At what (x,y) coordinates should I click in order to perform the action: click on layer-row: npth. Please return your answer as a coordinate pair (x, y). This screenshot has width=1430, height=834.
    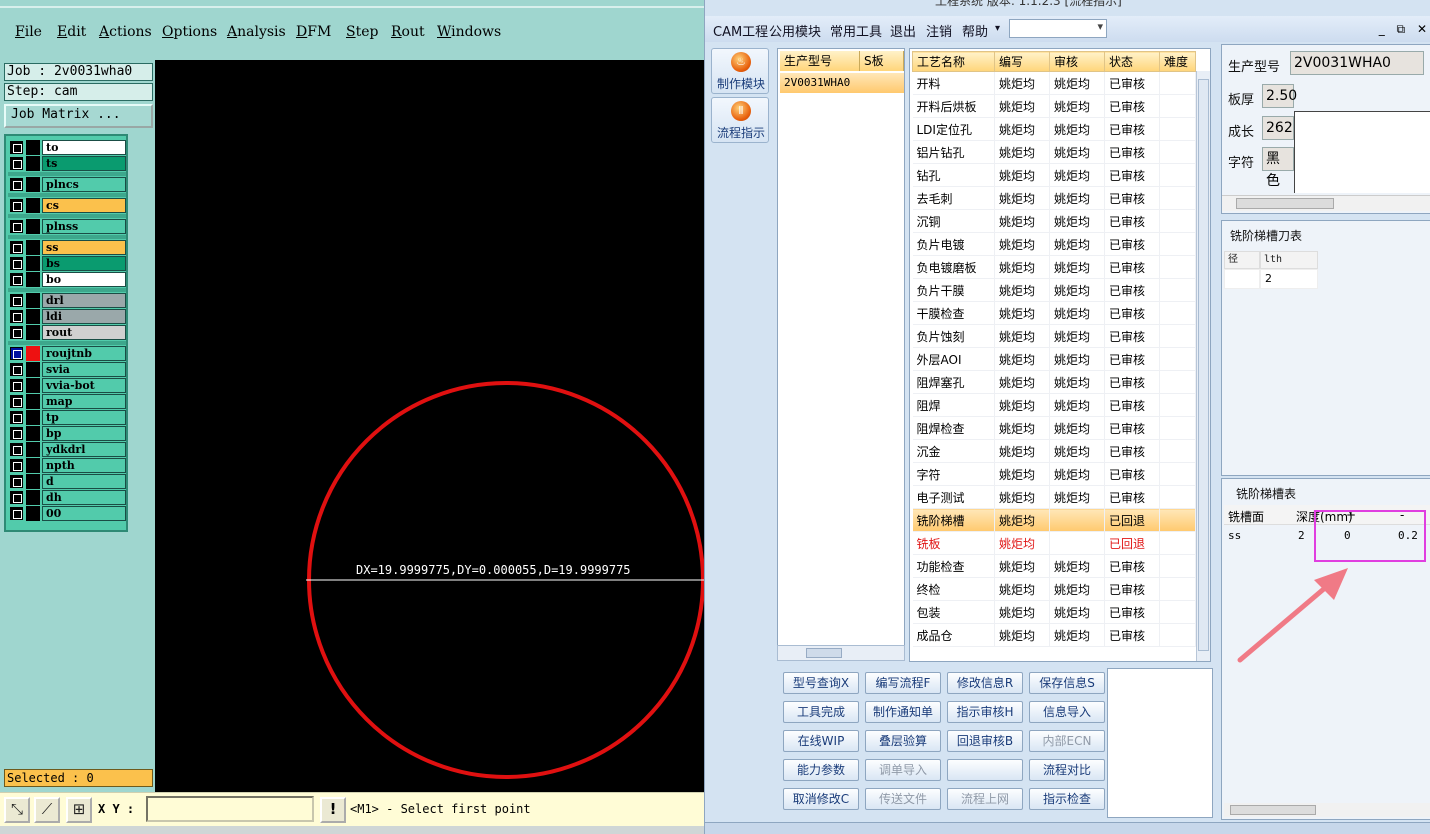
    Looking at the image, I should click on (67, 465).